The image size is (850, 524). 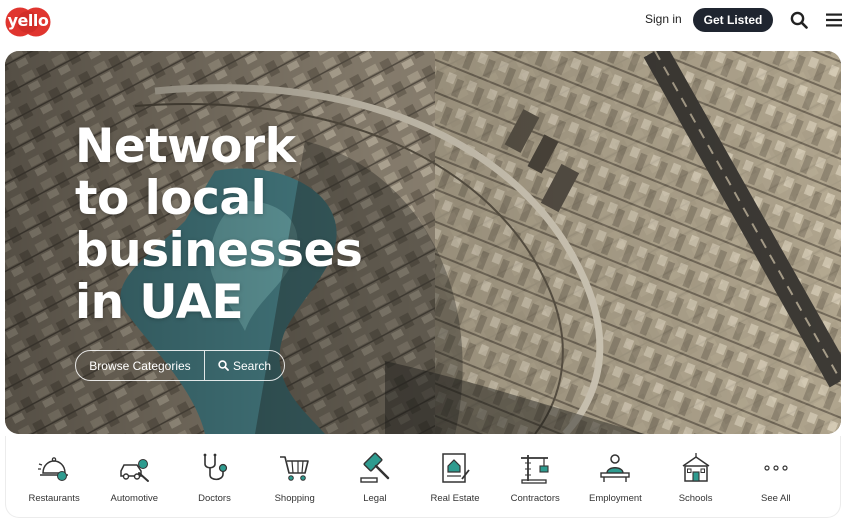 I want to click on hero-title-line: to local, so click(x=171, y=198).